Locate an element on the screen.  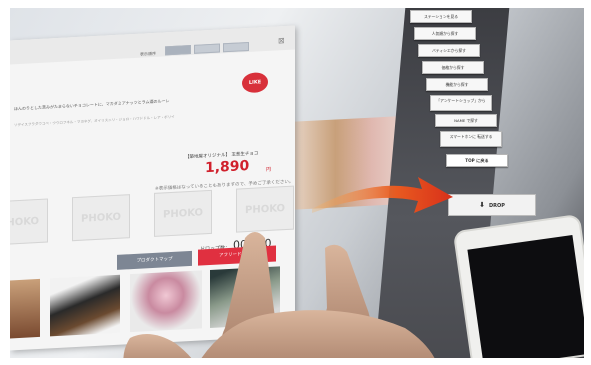
sidebar-item-popular: 人気順から探す is located at coordinates (445, 33).